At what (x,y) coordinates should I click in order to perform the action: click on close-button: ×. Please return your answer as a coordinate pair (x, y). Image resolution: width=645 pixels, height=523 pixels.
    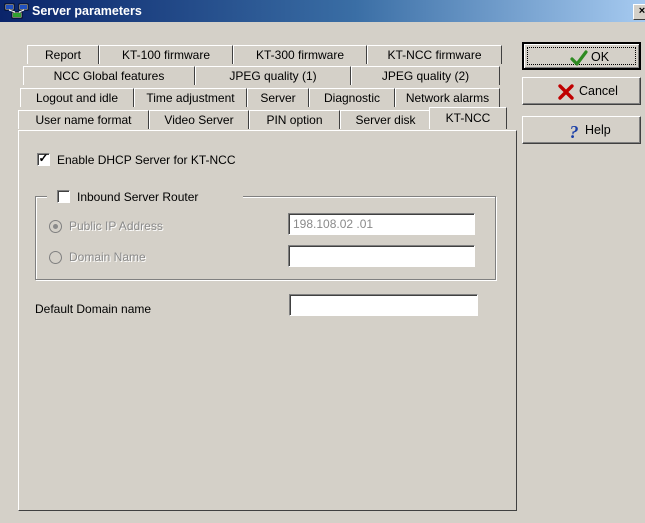
    Looking at the image, I should click on (639, 12).